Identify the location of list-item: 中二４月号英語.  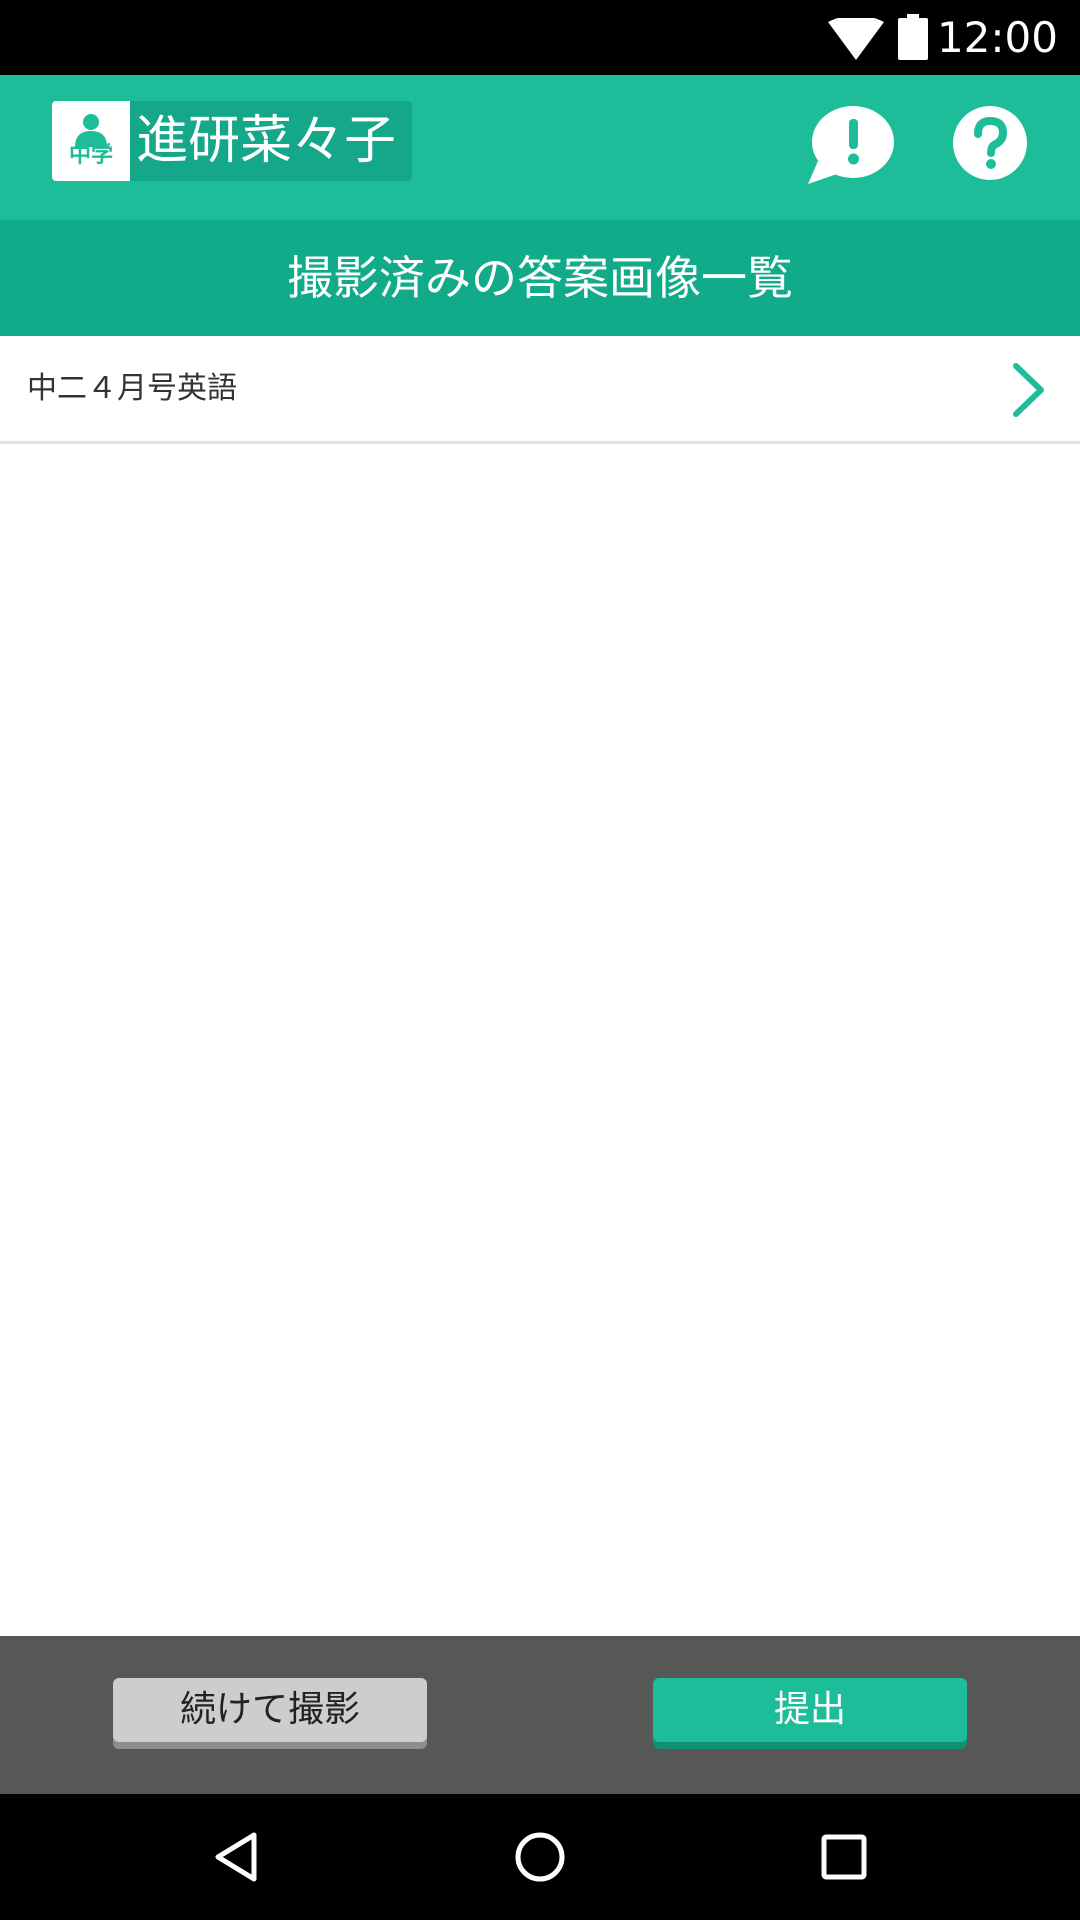
(540, 390).